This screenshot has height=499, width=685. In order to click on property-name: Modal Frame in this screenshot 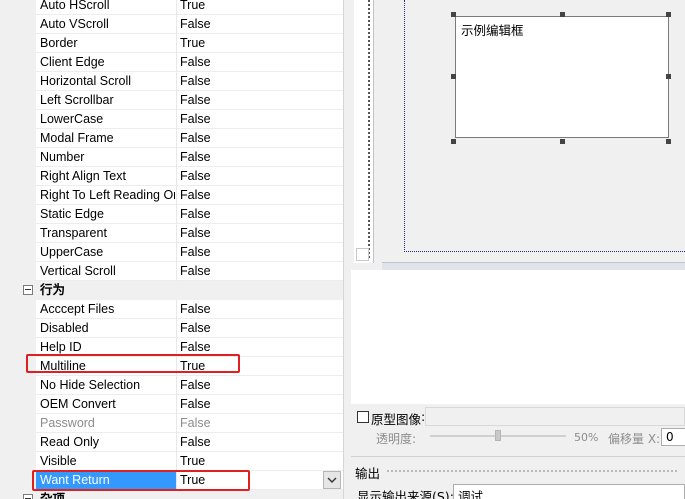, I will do `click(77, 138)`.